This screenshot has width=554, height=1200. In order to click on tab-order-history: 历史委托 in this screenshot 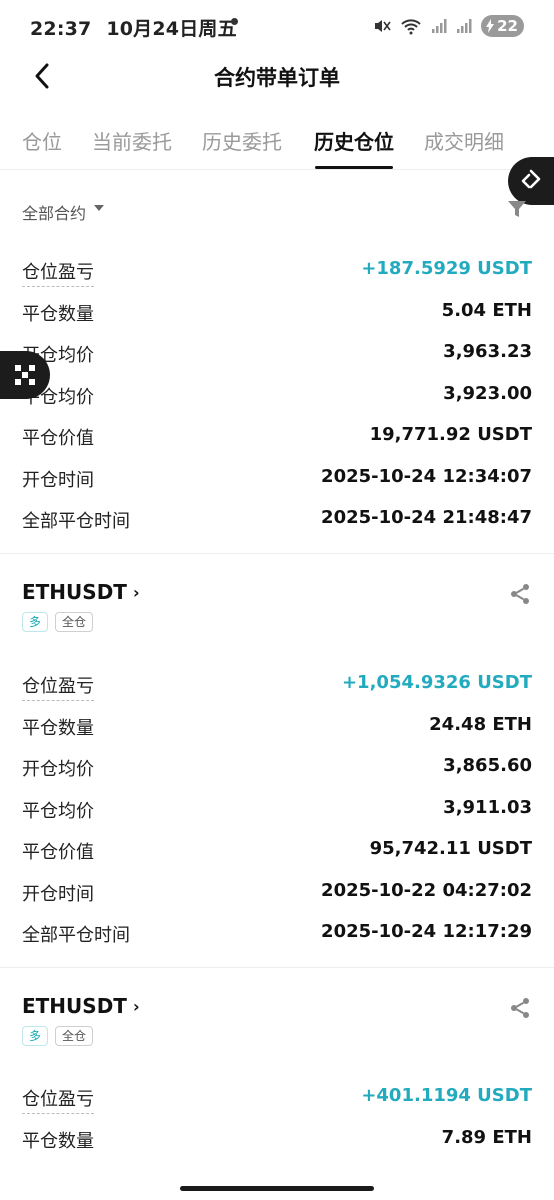, I will do `click(242, 140)`.